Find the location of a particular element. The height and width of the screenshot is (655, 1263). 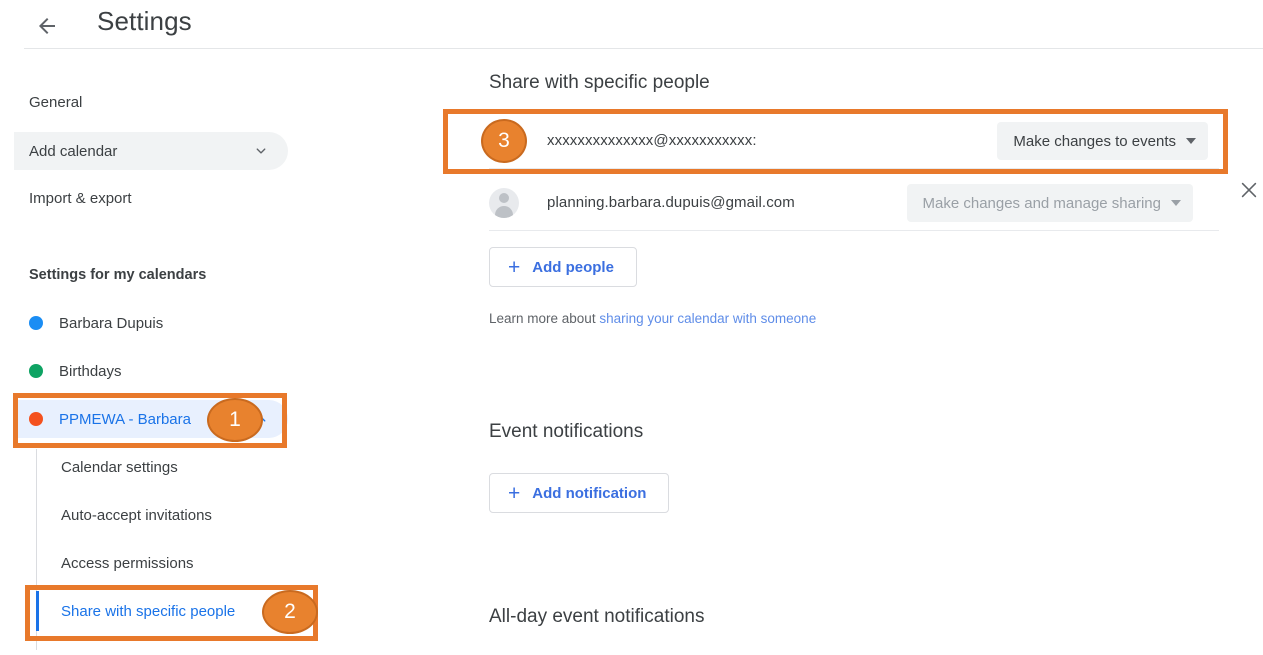

sidebar-item-calendar-settings: Calendar settings is located at coordinates (166, 467).